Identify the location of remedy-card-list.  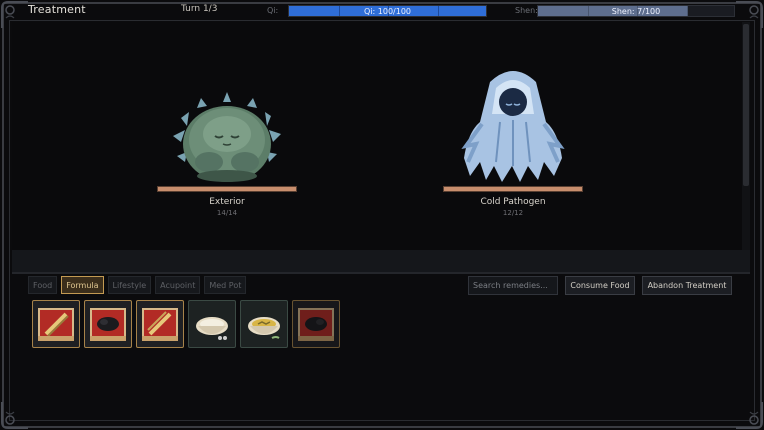
(186, 324).